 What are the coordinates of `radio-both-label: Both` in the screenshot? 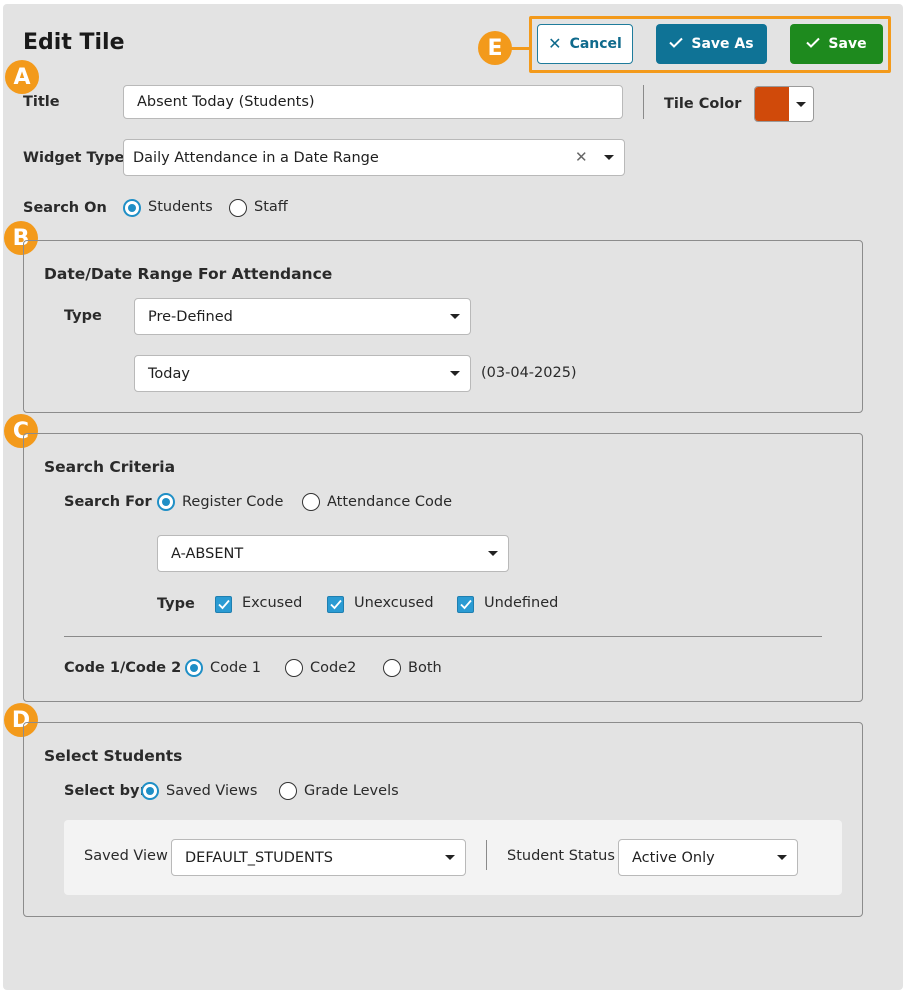 It's located at (425, 668).